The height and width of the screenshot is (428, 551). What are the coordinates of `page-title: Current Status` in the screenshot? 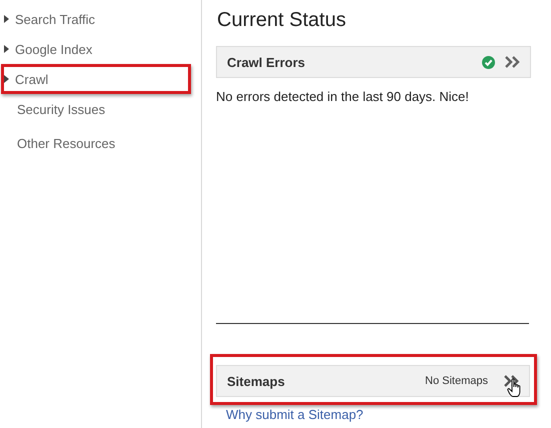 It's located at (282, 20).